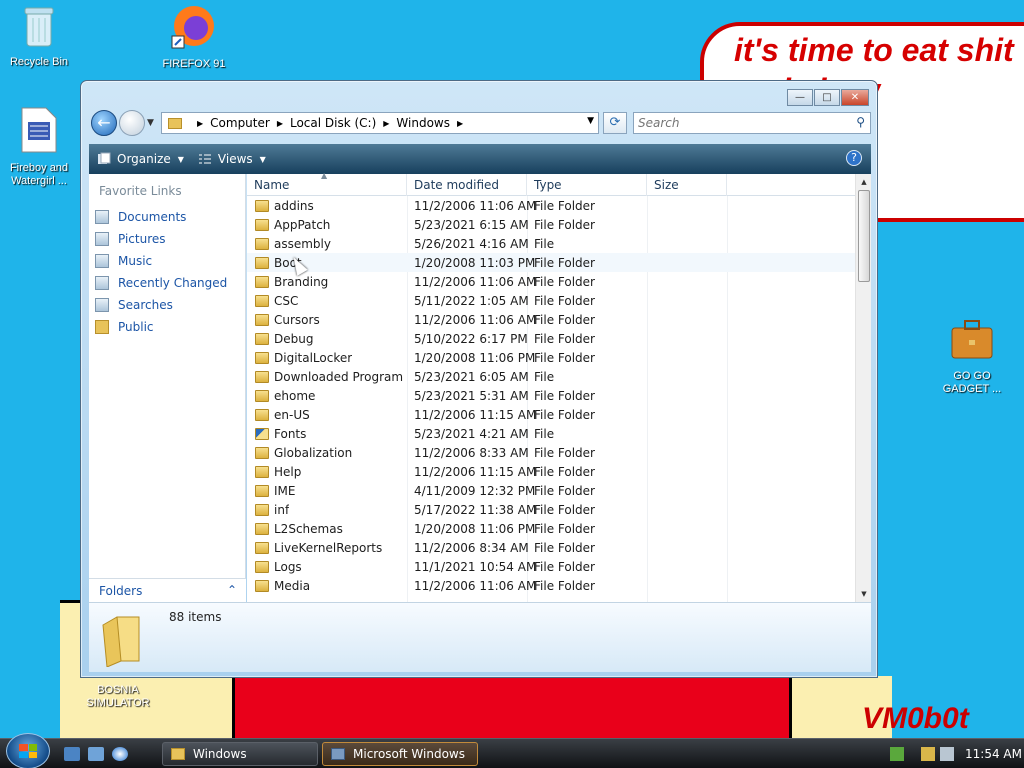  I want to click on breadcrumb-local-disk: Local Disk (C:), so click(333, 123).